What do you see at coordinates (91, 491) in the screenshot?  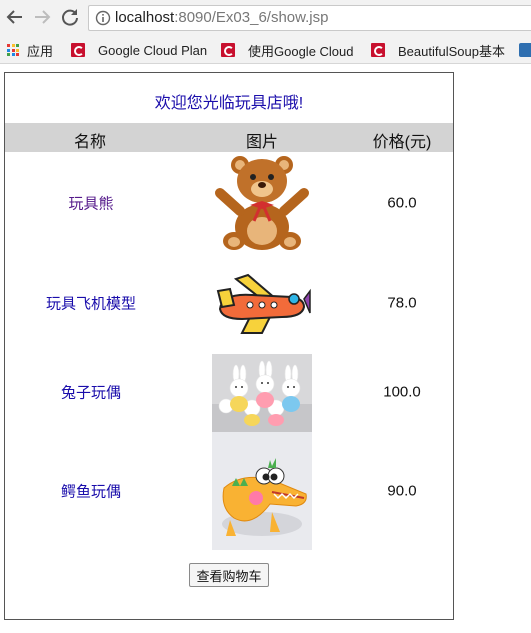 I see `product-link: 鳄鱼玩偶` at bounding box center [91, 491].